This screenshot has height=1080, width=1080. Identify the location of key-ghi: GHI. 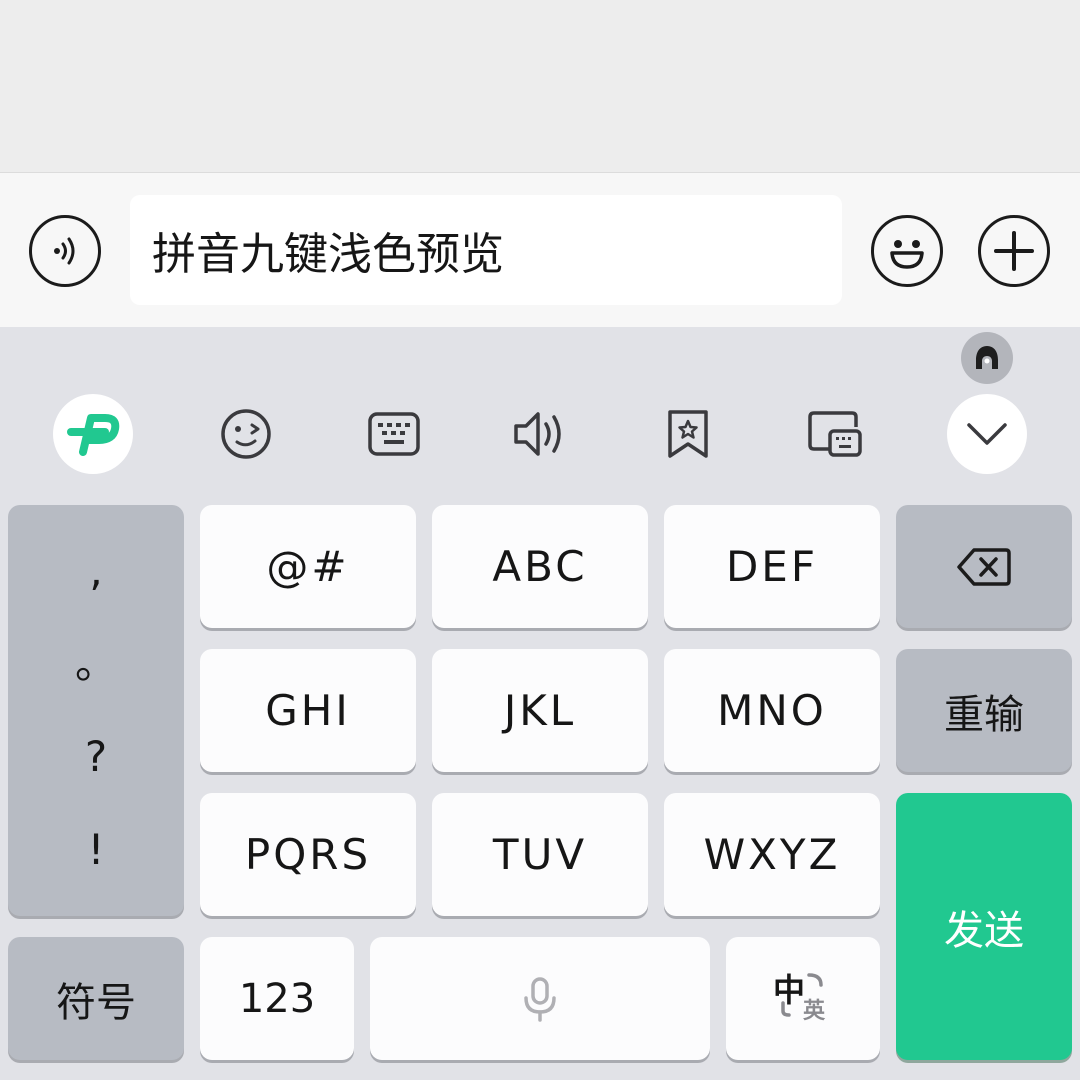
(308, 710).